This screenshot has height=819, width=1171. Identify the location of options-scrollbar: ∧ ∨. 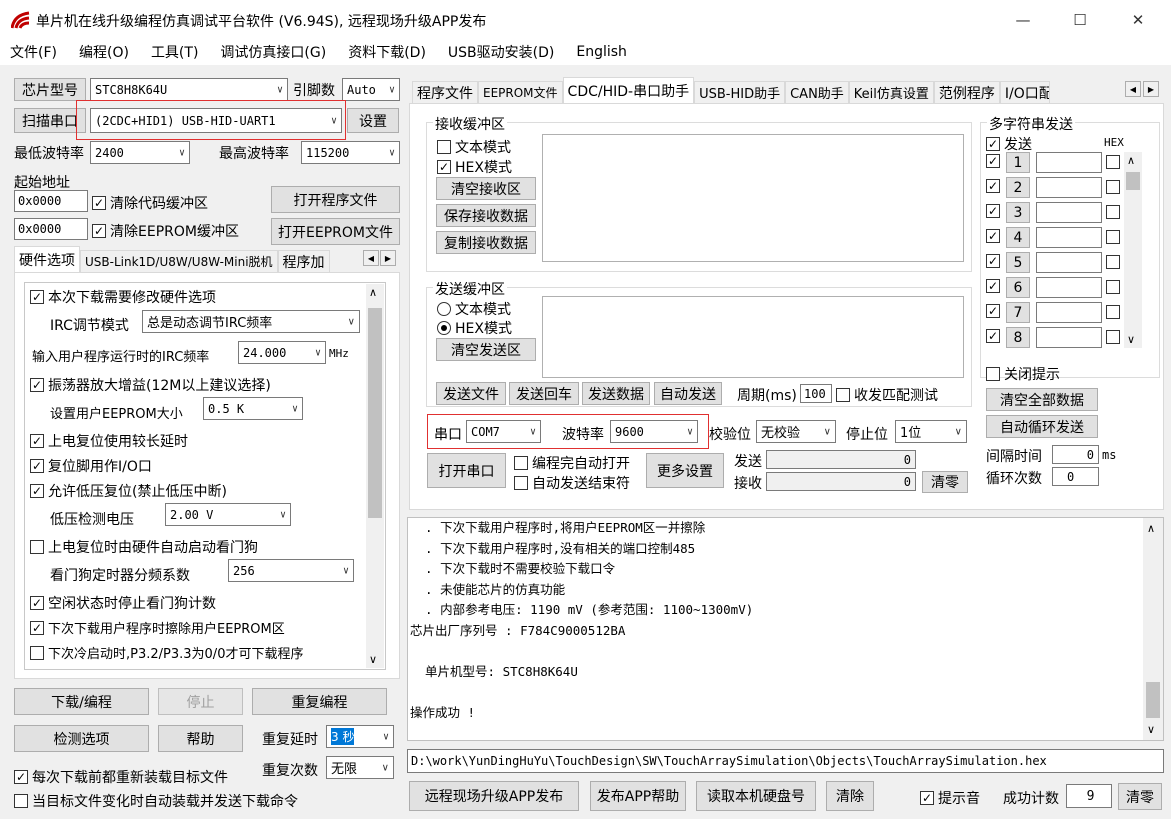
(375, 476).